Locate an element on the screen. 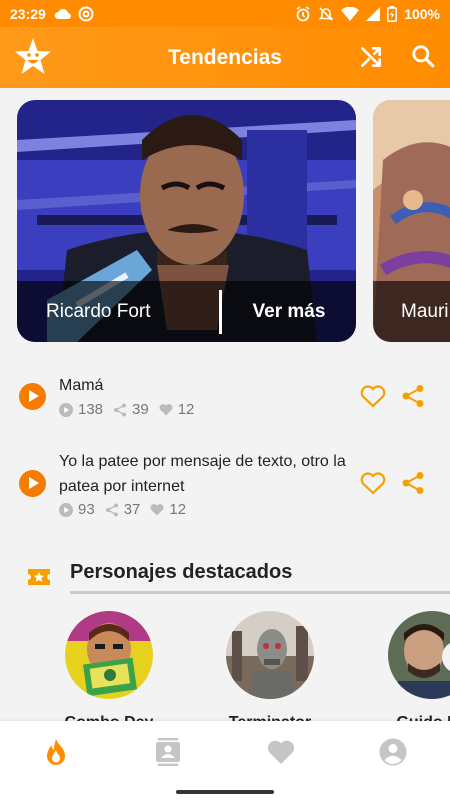  app-bar: Tendencias is located at coordinates (225, 57).